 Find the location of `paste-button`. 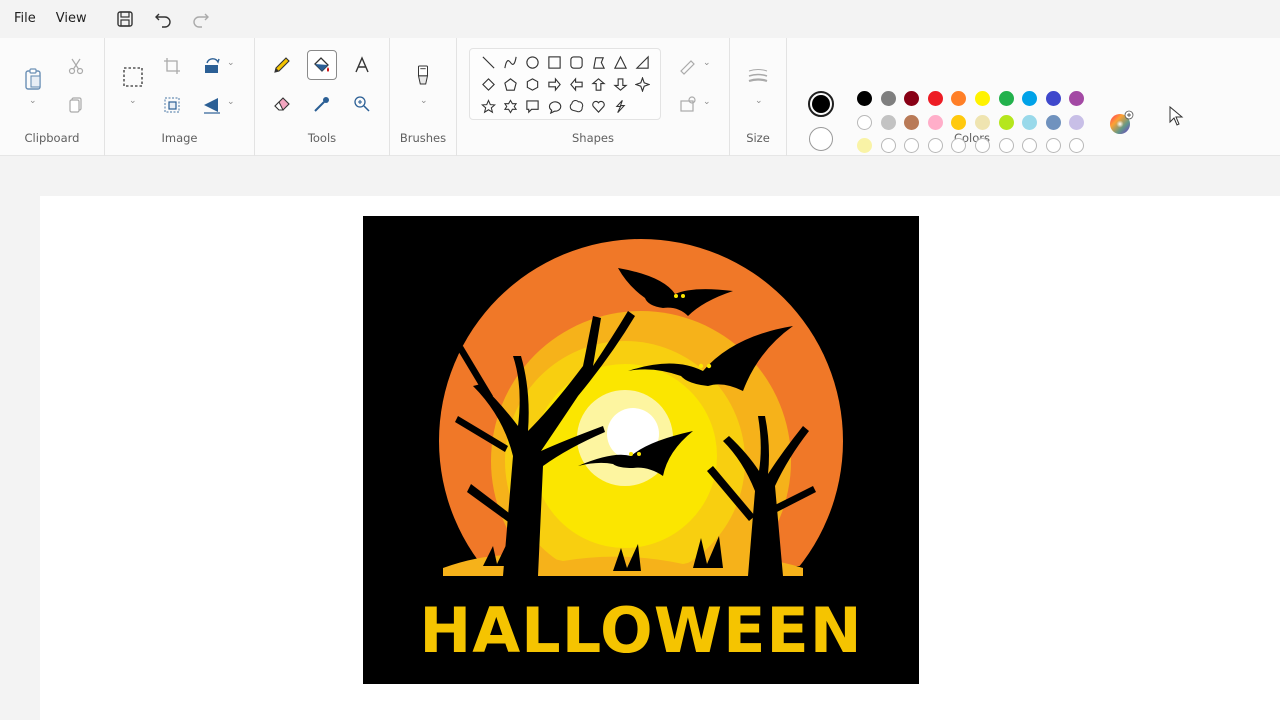

paste-button is located at coordinates (33, 79).